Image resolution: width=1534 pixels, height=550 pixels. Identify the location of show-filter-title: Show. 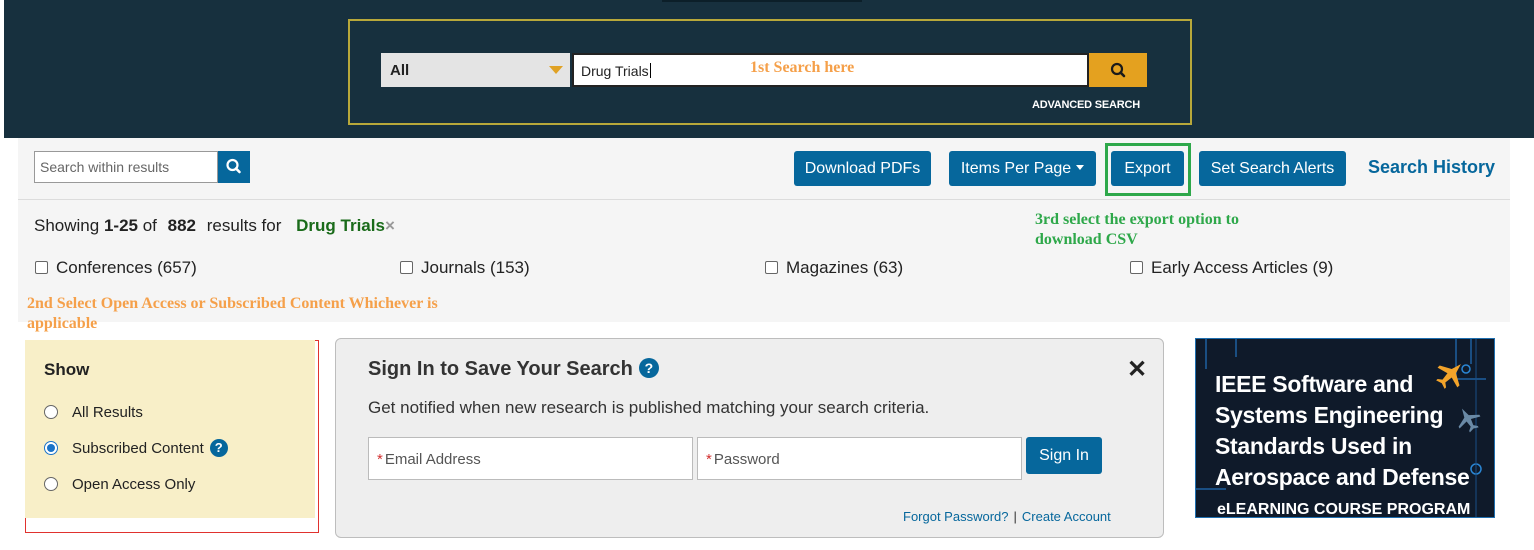
(67, 369).